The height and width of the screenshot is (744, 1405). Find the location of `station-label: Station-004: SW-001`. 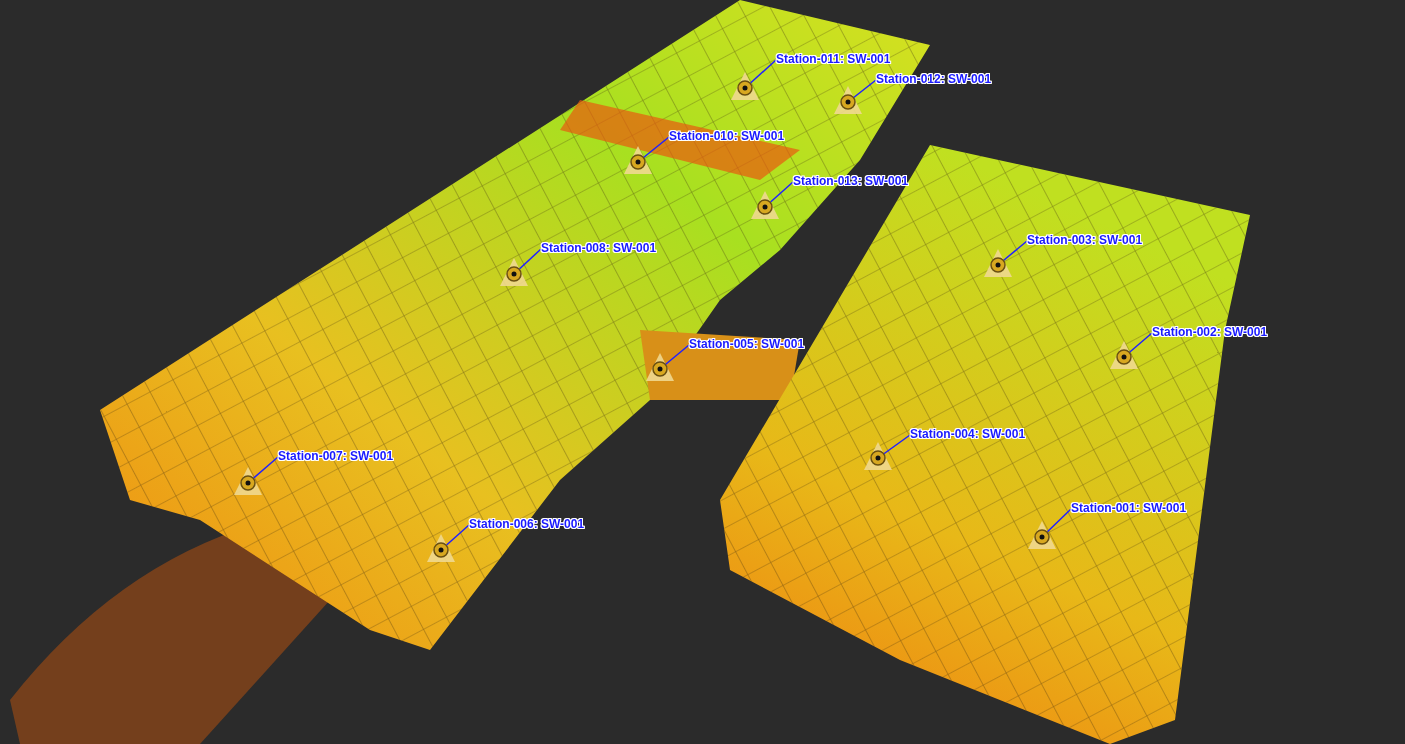

station-label: Station-004: SW-001 is located at coordinates (968, 434).